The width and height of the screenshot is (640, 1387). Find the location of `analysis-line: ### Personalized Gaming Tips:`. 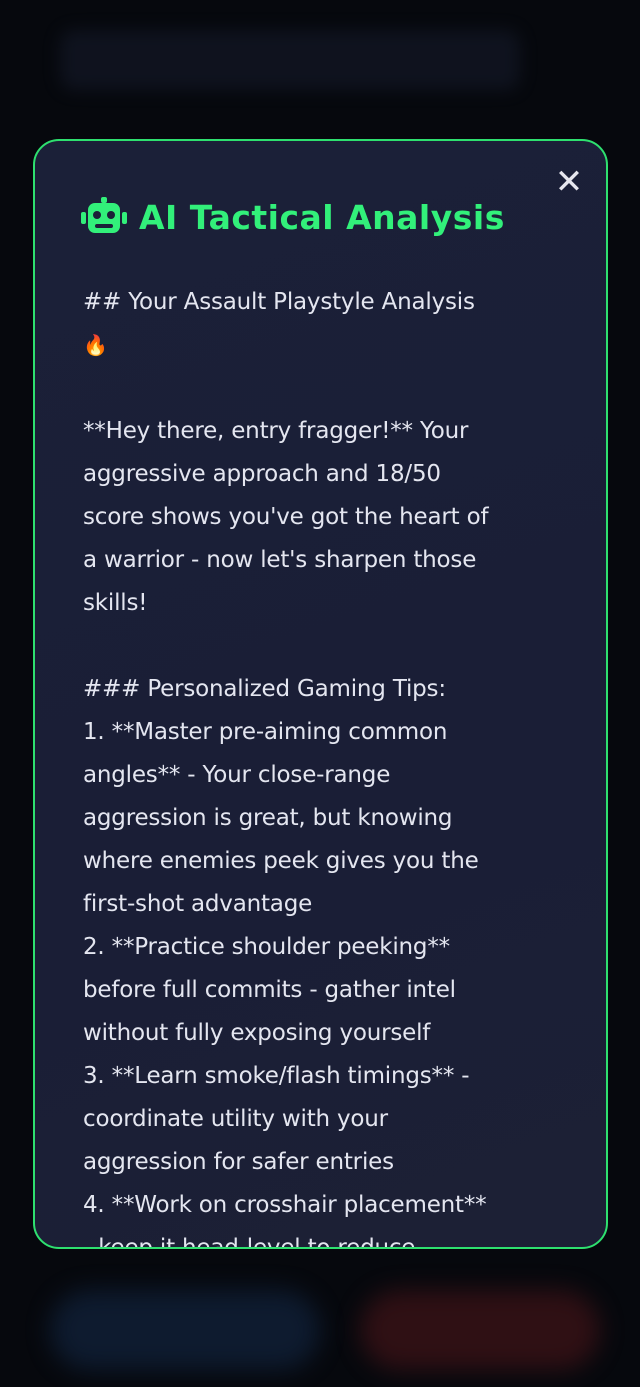

analysis-line: ### Personalized Gaming Tips: is located at coordinates (264, 689).